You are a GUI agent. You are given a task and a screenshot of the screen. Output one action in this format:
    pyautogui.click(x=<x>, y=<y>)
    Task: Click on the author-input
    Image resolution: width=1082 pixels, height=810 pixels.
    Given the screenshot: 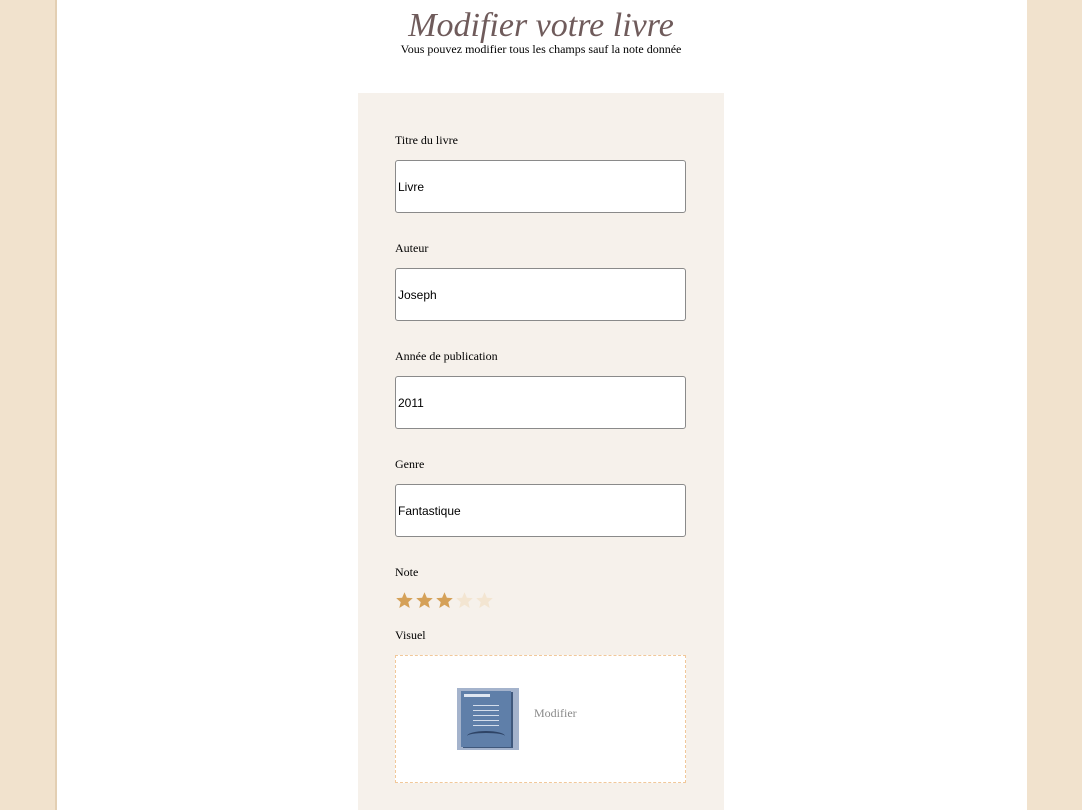 What is the action you would take?
    pyautogui.click(x=540, y=294)
    